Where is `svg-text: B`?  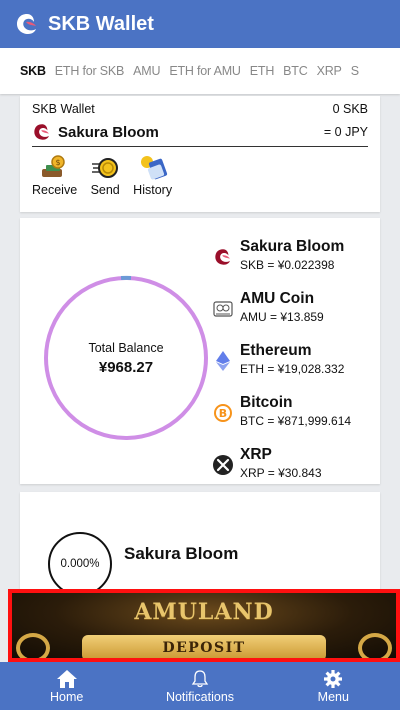
svg-text: B is located at coordinates (223, 413).